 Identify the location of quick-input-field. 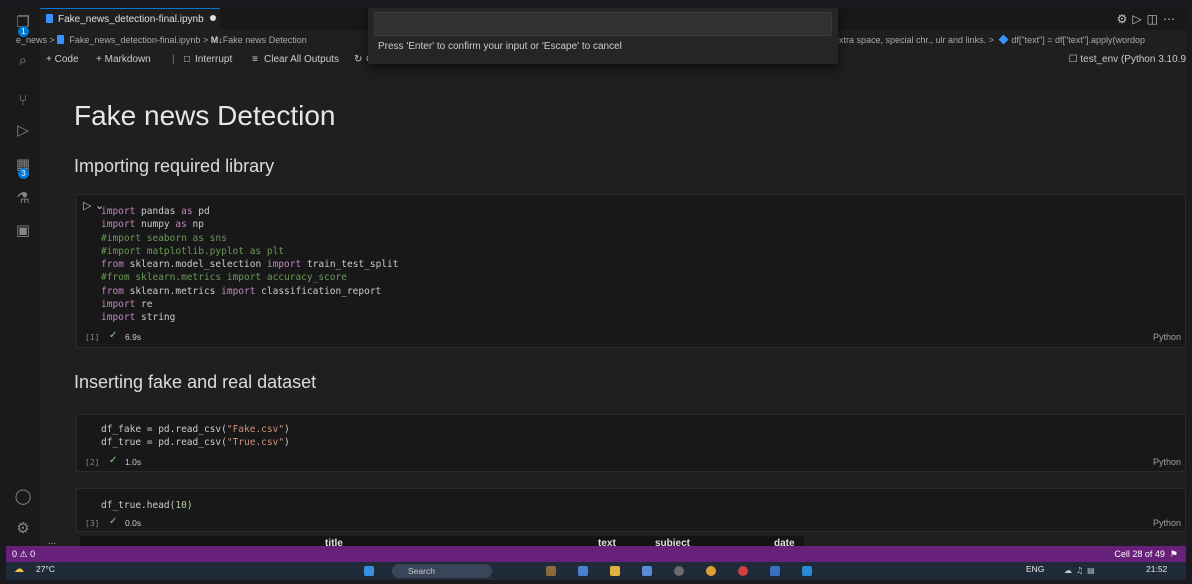
(603, 24).